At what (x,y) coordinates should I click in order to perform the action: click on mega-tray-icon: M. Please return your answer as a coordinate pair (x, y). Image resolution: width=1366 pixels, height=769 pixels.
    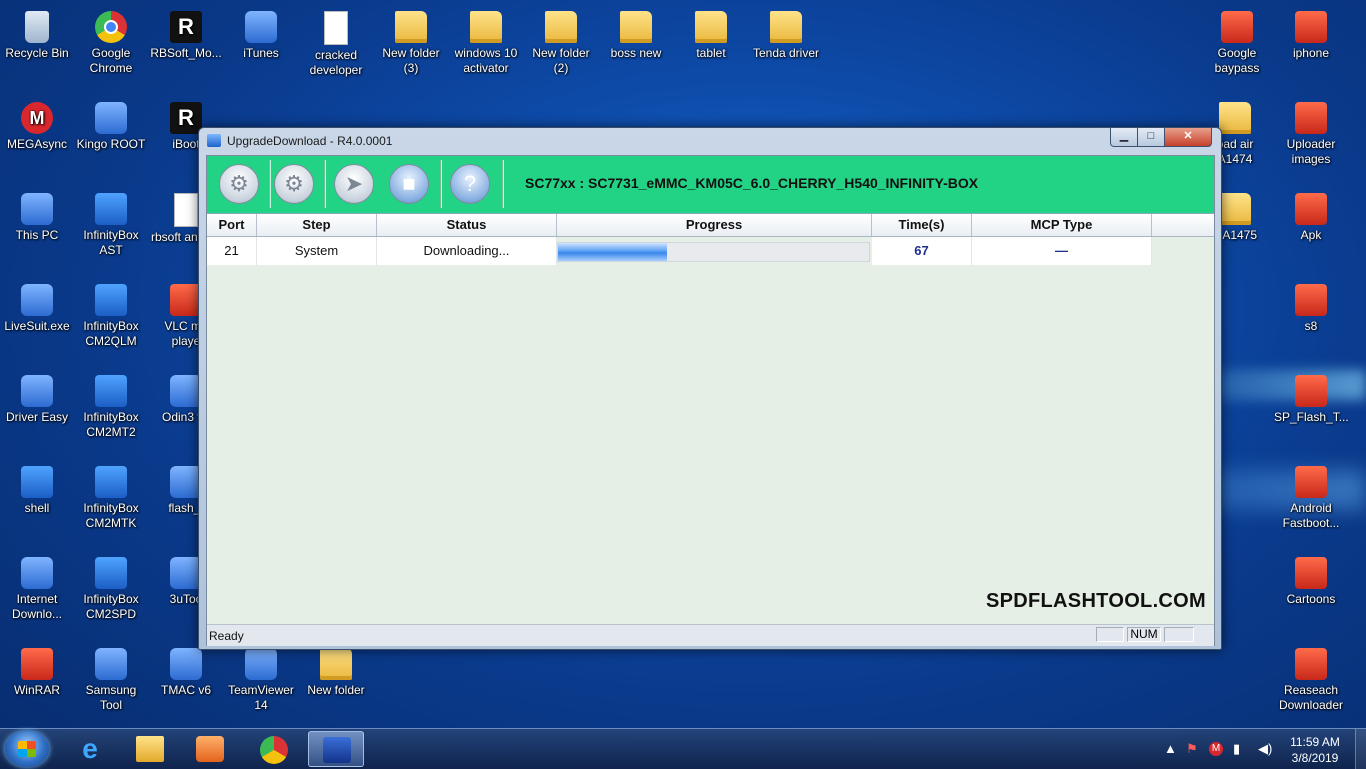
    Looking at the image, I should click on (1216, 749).